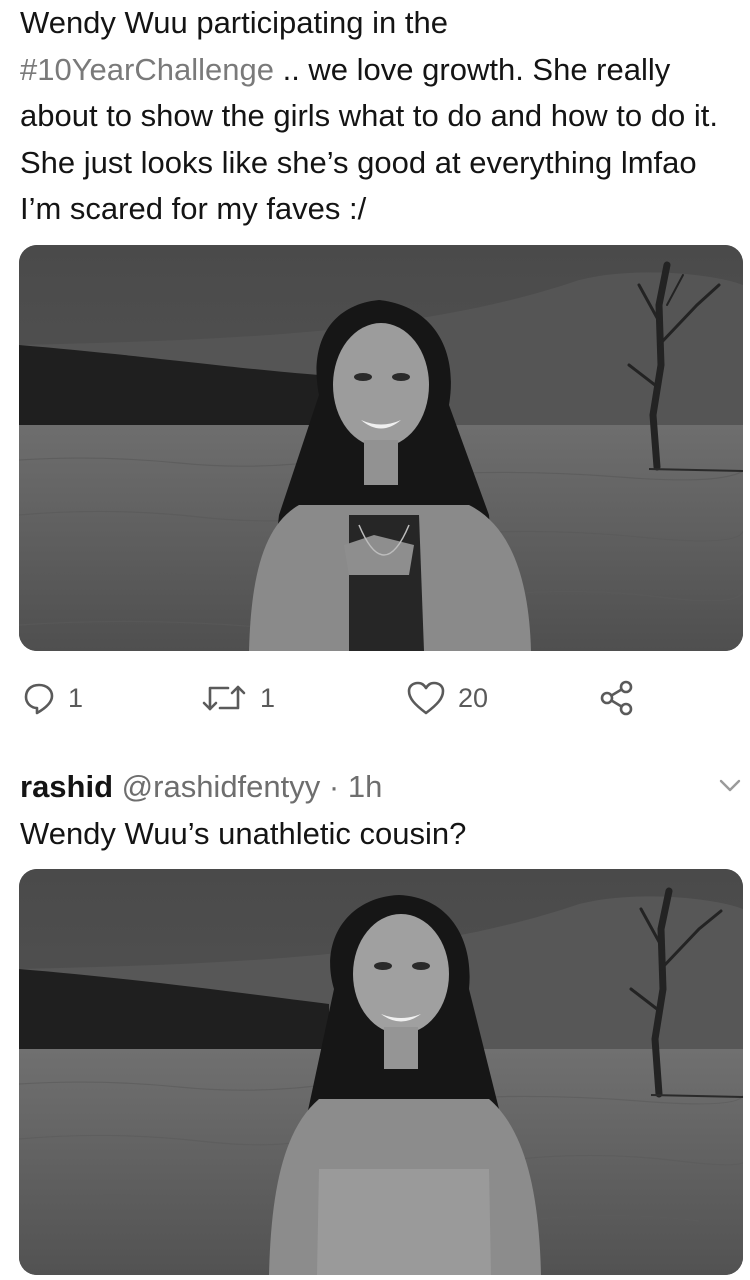 Image resolution: width=750 pixels, height=1280 pixels. Describe the element at coordinates (473, 697) in the screenshot. I see `like-count: 20` at that location.